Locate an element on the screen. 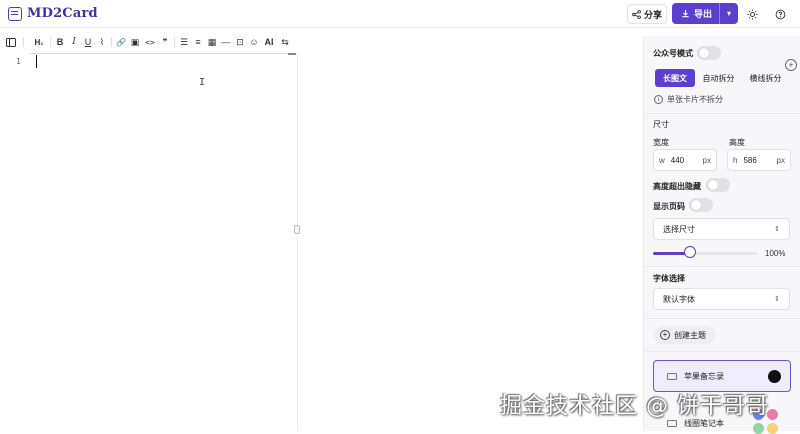  strikethrough-button: ⌇ is located at coordinates (102, 42).